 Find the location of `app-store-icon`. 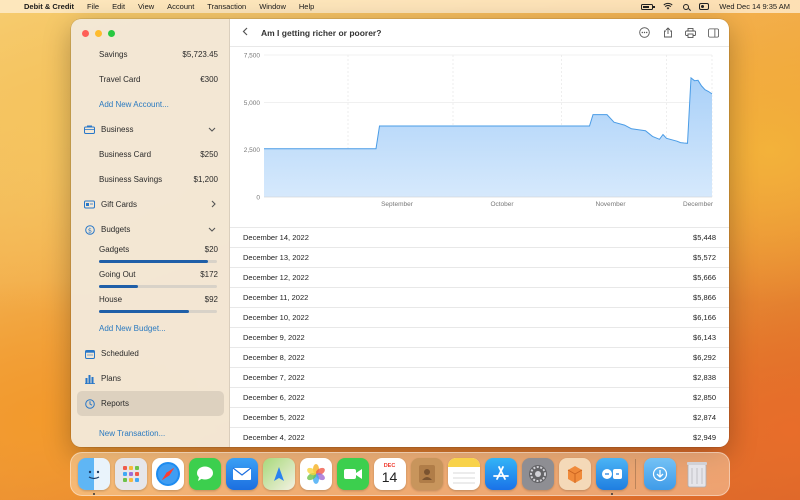

app-store-icon is located at coordinates (500, 474).